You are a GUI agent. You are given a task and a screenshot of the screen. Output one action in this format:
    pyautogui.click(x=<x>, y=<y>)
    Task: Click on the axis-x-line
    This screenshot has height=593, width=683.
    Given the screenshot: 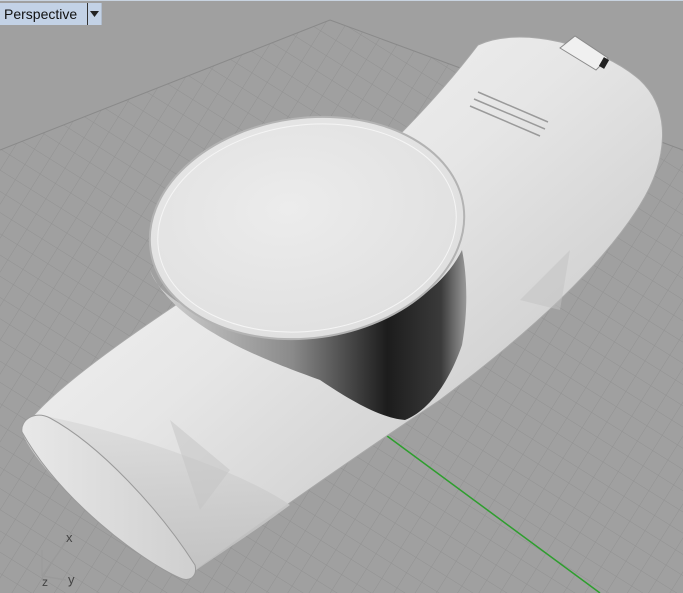 What is the action you would take?
    pyautogui.click(x=54, y=559)
    